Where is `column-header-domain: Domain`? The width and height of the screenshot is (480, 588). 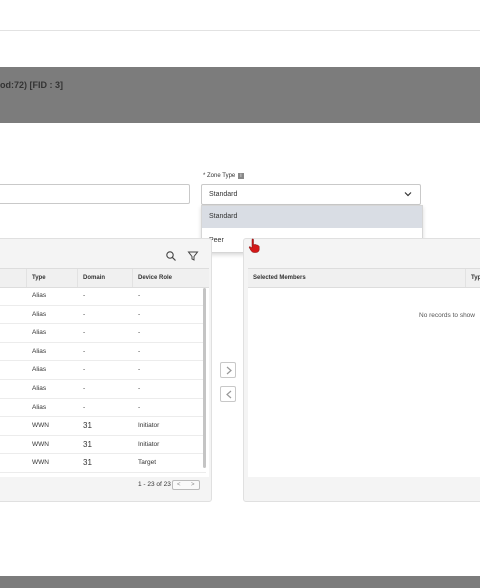
column-header-domain: Domain is located at coordinates (105, 278).